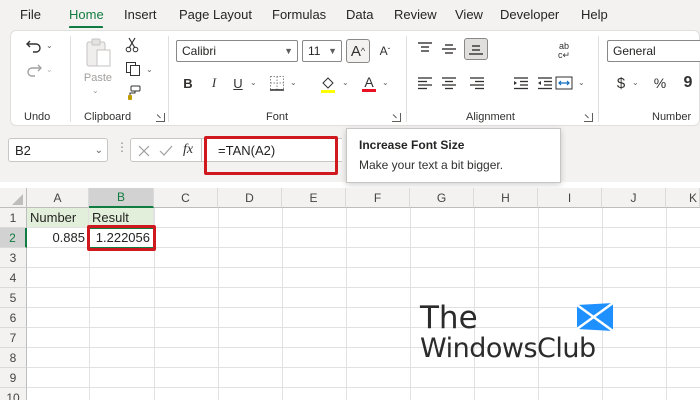 This screenshot has height=400, width=700. I want to click on format-painter-icon, so click(133, 93).